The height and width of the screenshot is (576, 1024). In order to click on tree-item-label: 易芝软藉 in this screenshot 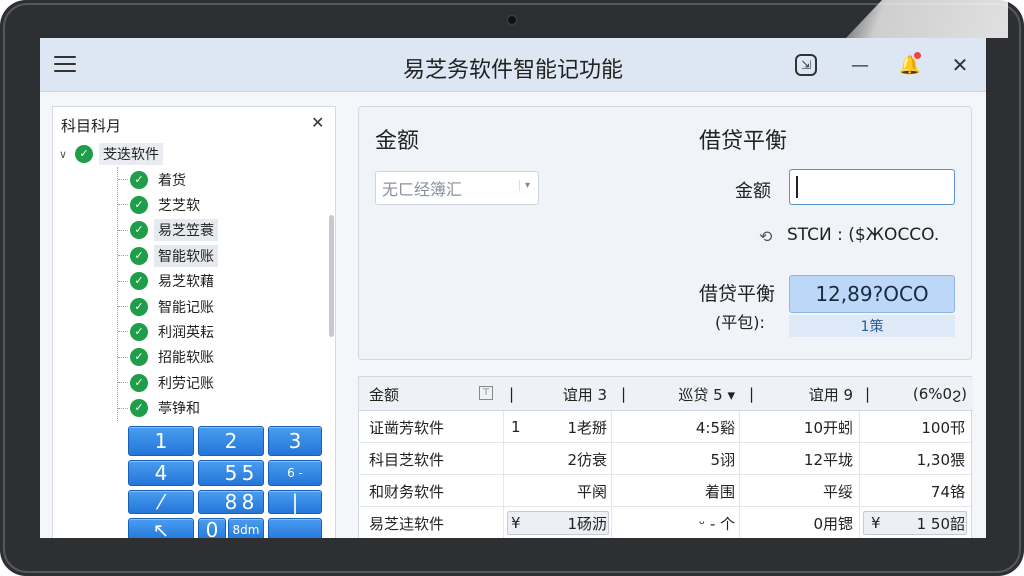, I will do `click(186, 282)`.